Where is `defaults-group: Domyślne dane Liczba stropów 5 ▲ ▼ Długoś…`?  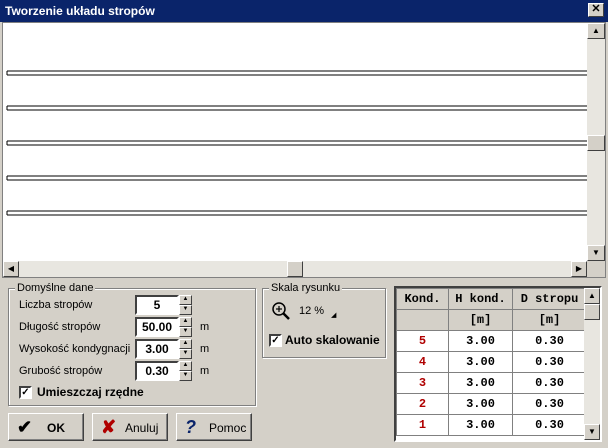 defaults-group: Domyślne dane Liczba stropów 5 ▲ ▼ Długoś… is located at coordinates (132, 344).